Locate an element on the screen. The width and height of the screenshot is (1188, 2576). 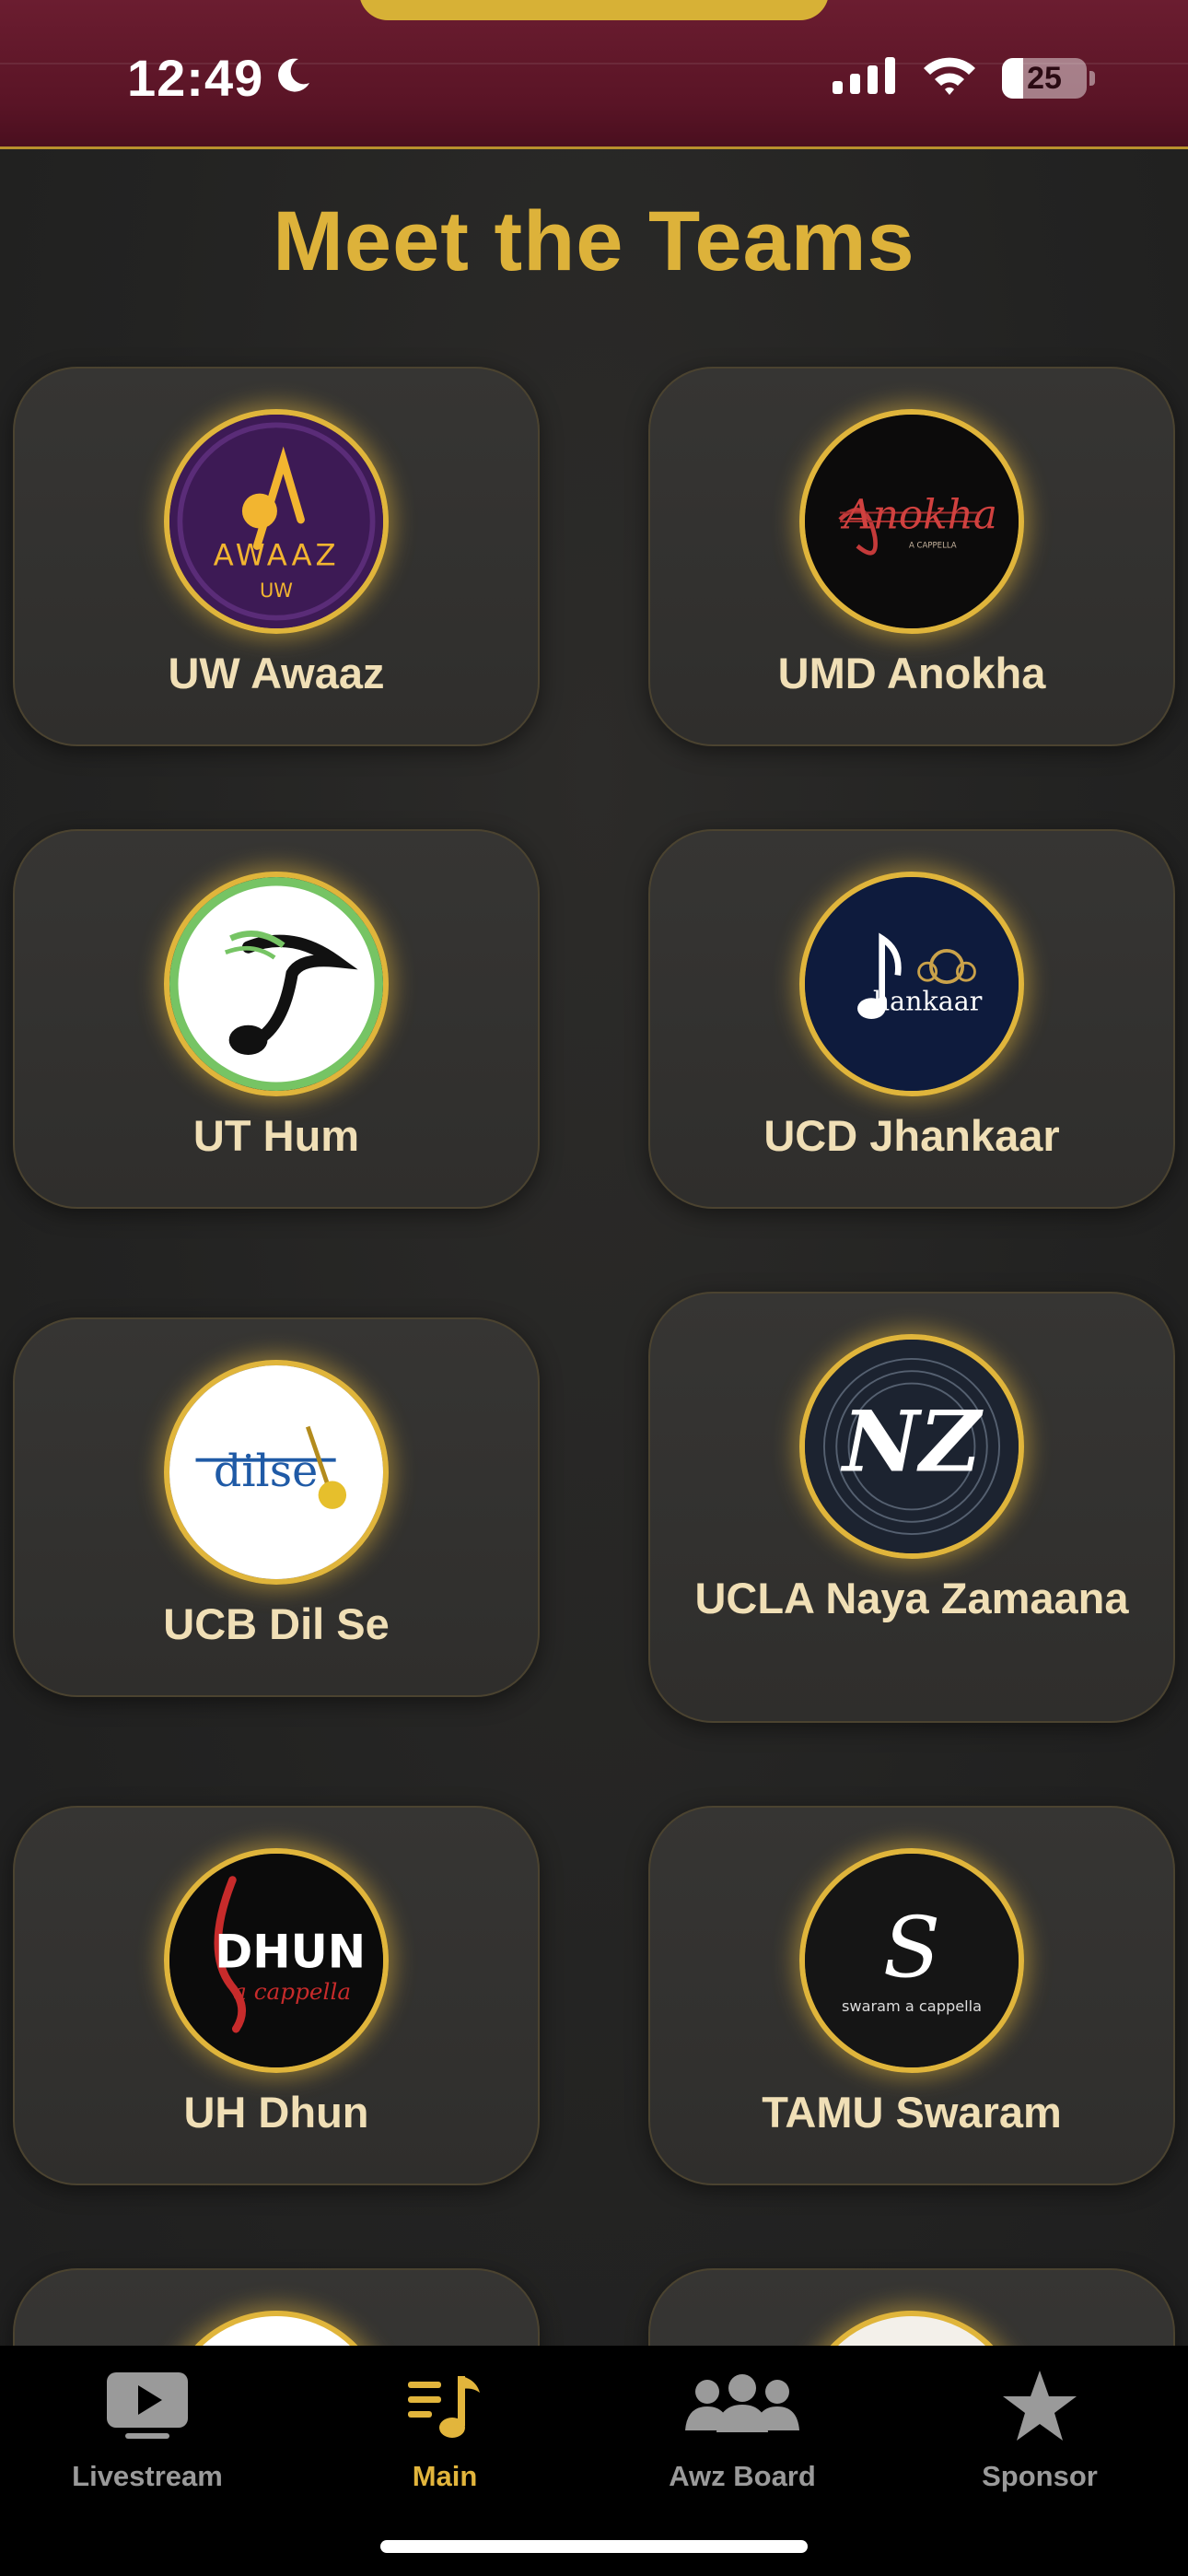
team-logo: DHUN a cappella is located at coordinates (276, 1960).